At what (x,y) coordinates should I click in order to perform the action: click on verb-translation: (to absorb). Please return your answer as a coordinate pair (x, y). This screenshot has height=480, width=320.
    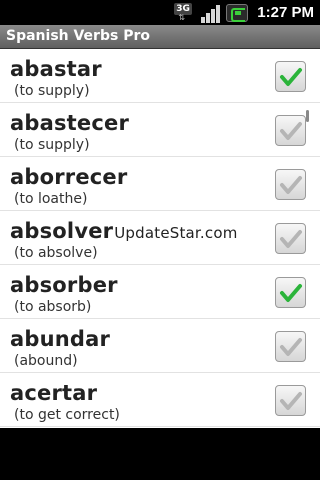
    Looking at the image, I should click on (53, 307).